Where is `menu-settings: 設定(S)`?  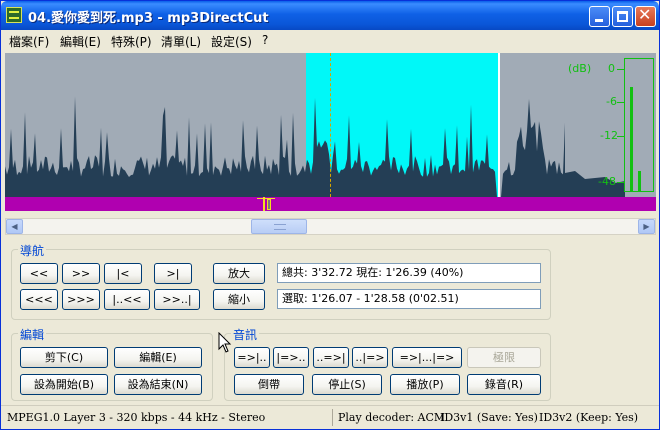 menu-settings: 設定(S) is located at coordinates (231, 41).